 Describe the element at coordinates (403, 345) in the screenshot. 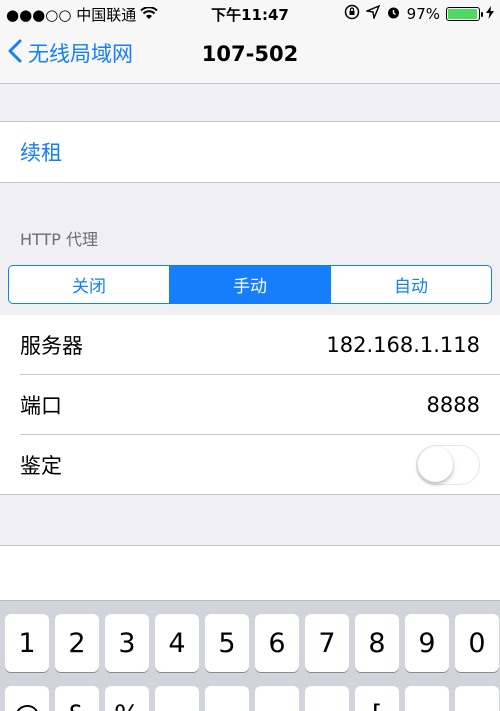

I see `server-value: 182.168.1.118` at that location.